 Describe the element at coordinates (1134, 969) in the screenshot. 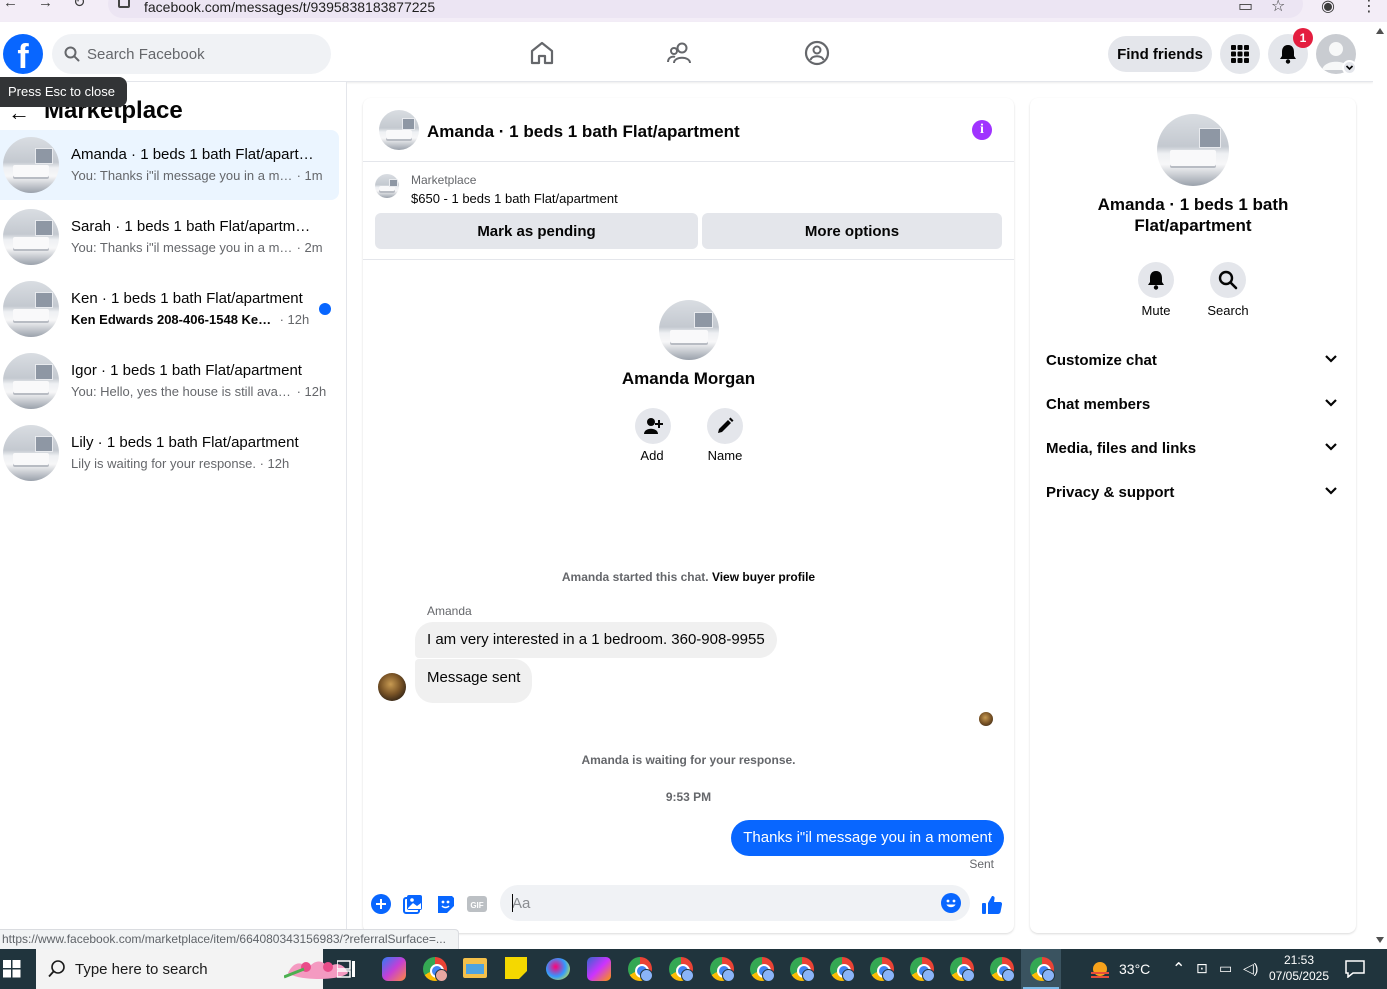

I see `weather-temperature: 33°C` at that location.